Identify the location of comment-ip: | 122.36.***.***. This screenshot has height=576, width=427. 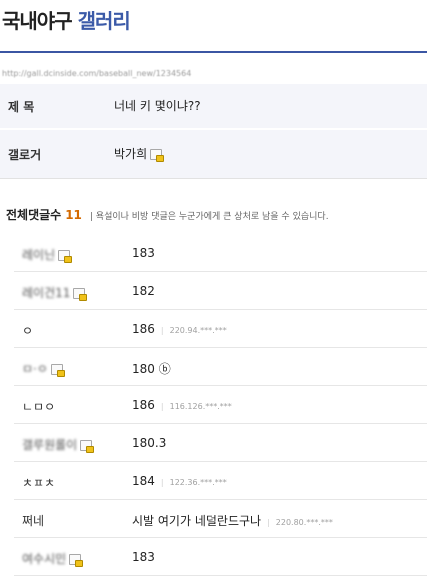
(194, 482).